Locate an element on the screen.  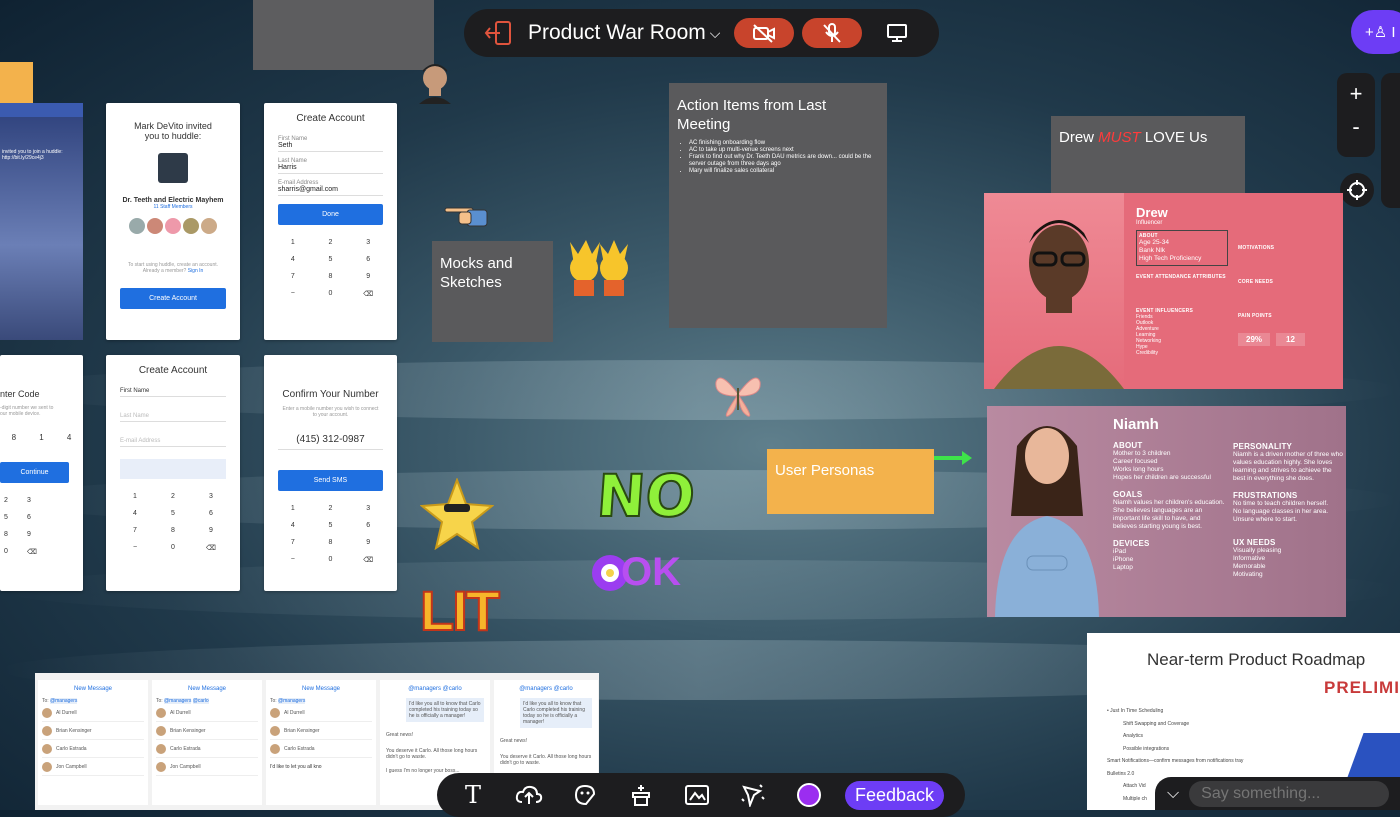
widget-tool is located at coordinates (641, 795).